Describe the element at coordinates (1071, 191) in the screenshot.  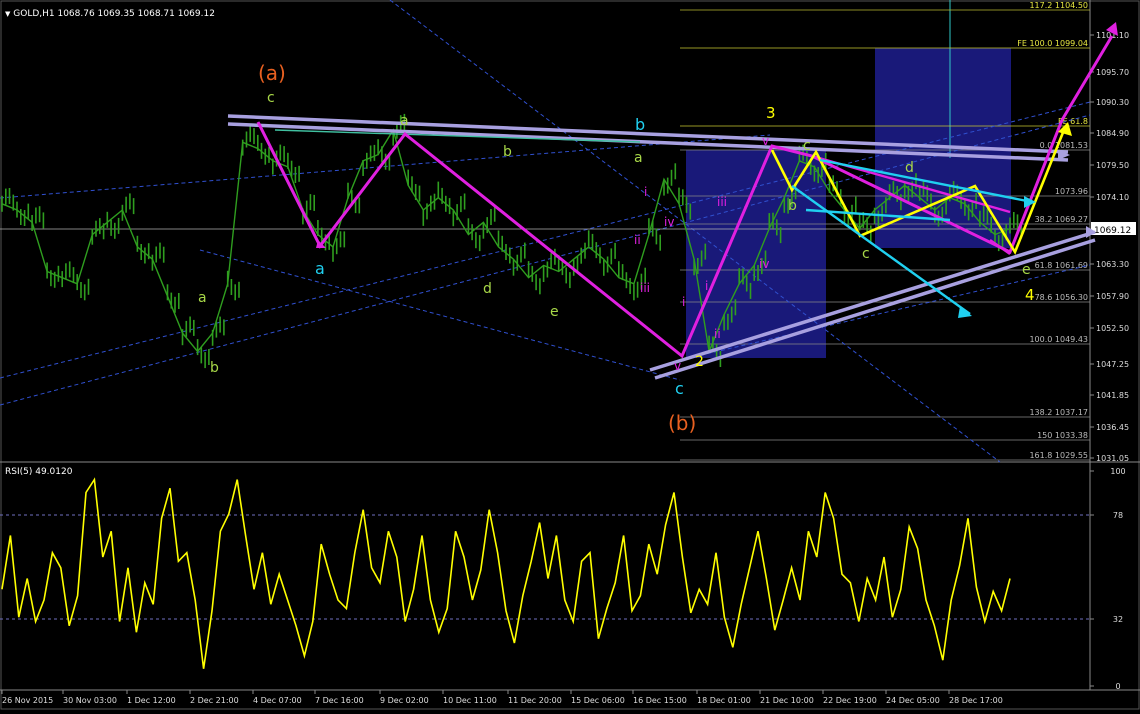
I see `fib-label: 1073.96` at that location.